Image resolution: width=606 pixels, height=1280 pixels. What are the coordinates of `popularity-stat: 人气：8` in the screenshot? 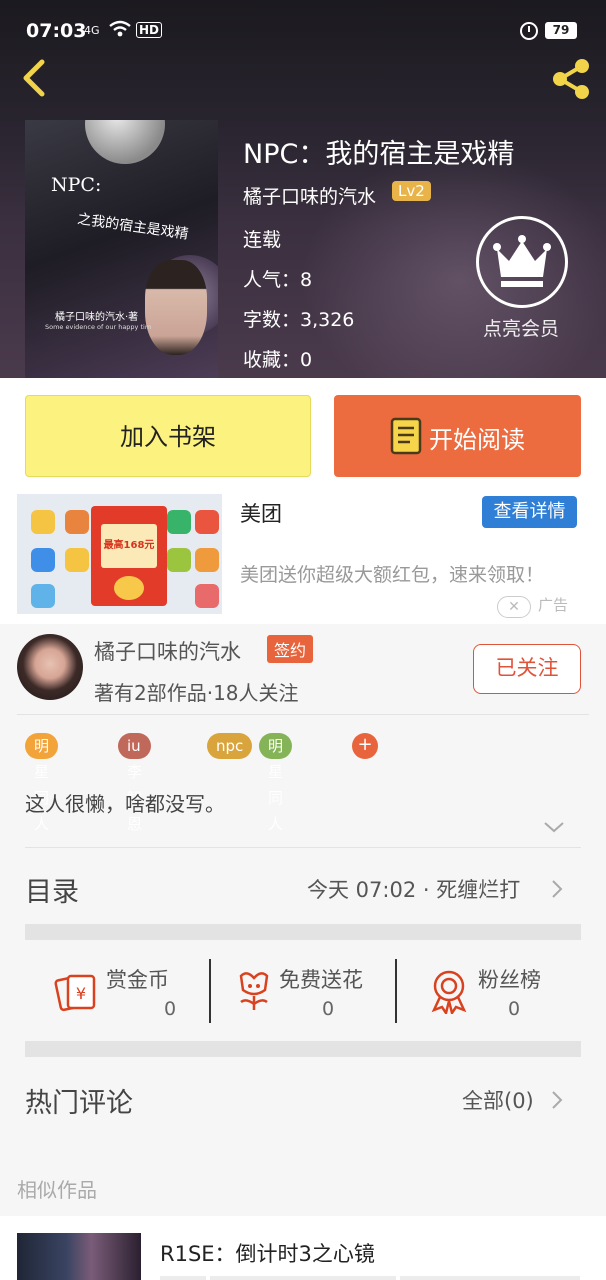 It's located at (278, 280).